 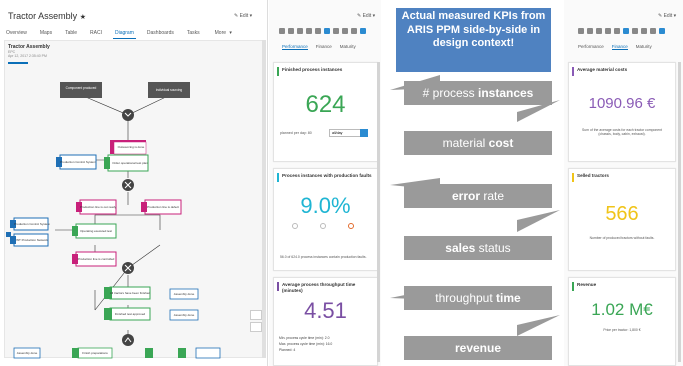 I want to click on svg-text: Order operational test plan, so click(x=130, y=163).